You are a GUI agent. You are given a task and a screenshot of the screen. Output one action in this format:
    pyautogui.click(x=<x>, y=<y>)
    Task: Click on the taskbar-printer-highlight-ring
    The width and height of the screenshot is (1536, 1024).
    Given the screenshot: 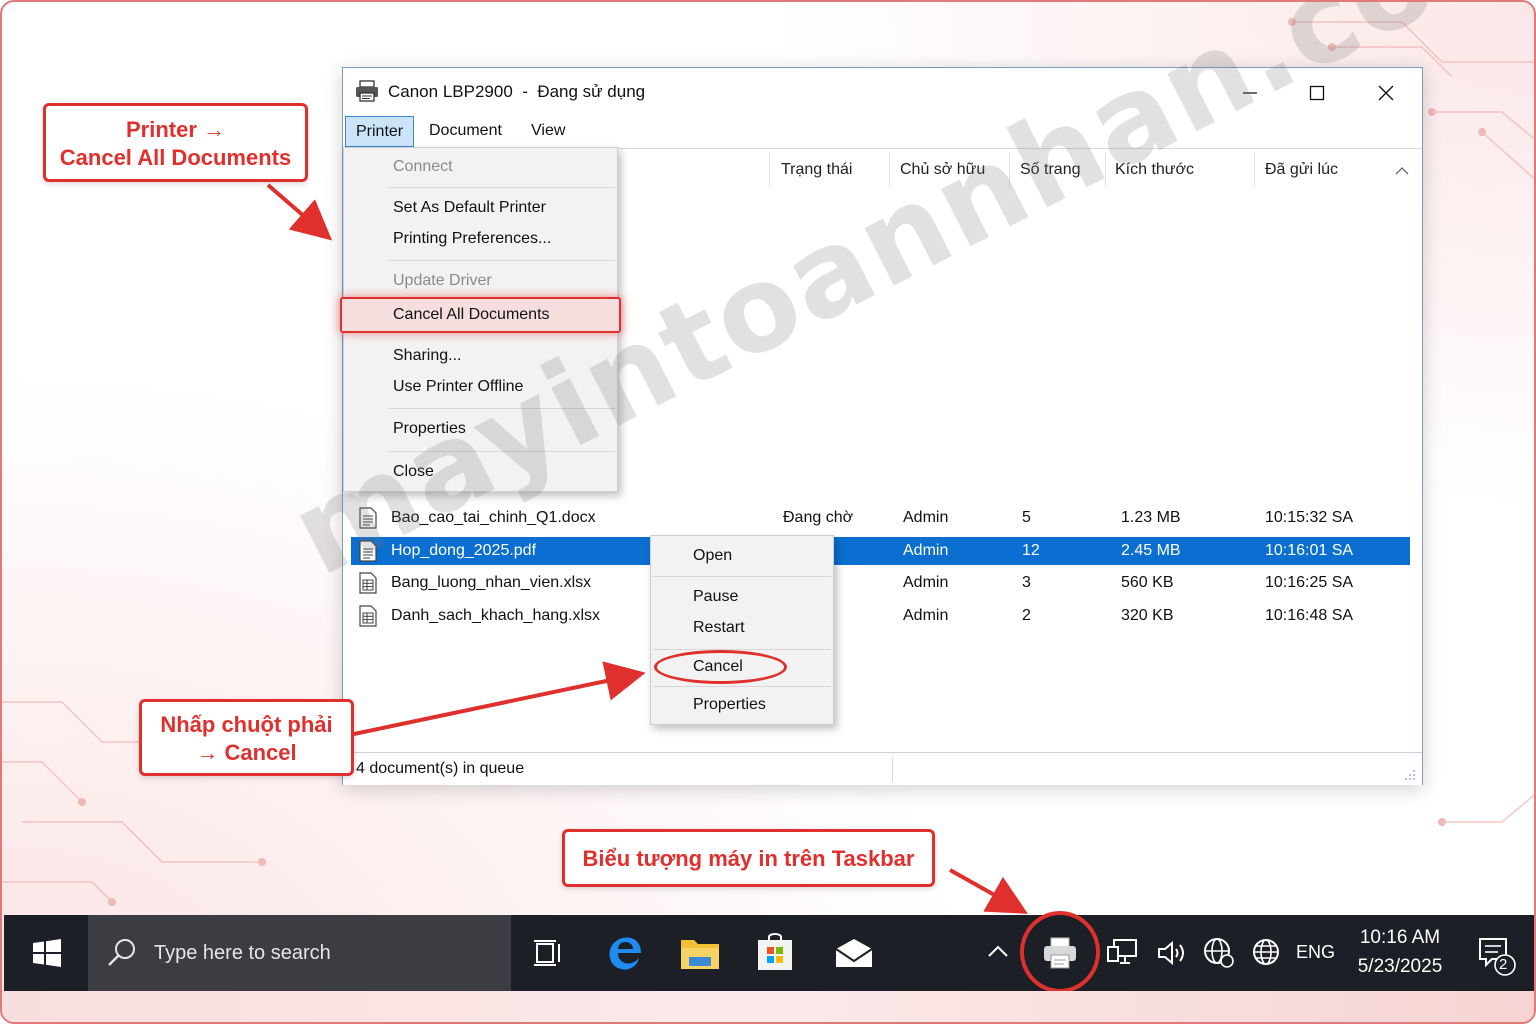 What is the action you would take?
    pyautogui.click(x=1060, y=952)
    